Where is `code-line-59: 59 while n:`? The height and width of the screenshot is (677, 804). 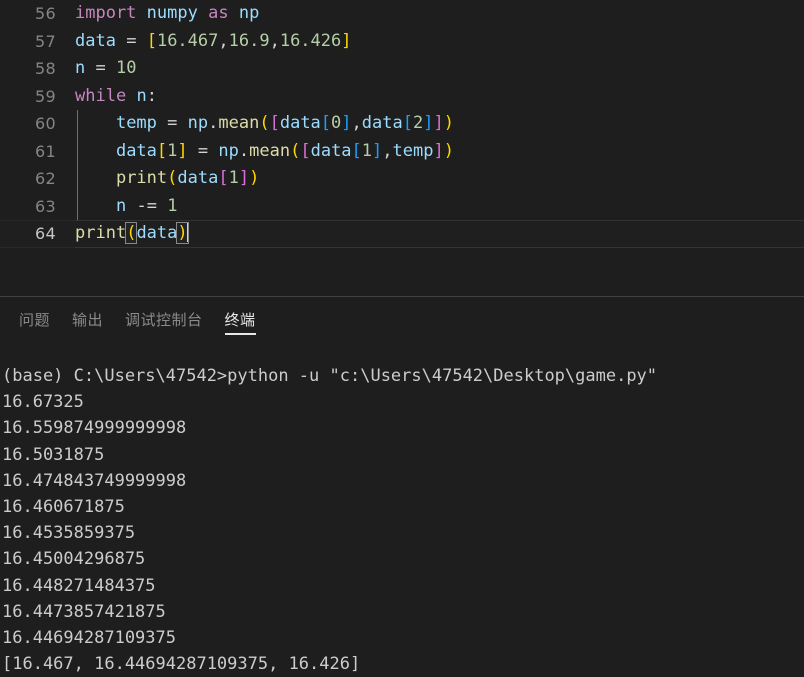 code-line-59: 59 while n: is located at coordinates (402, 97).